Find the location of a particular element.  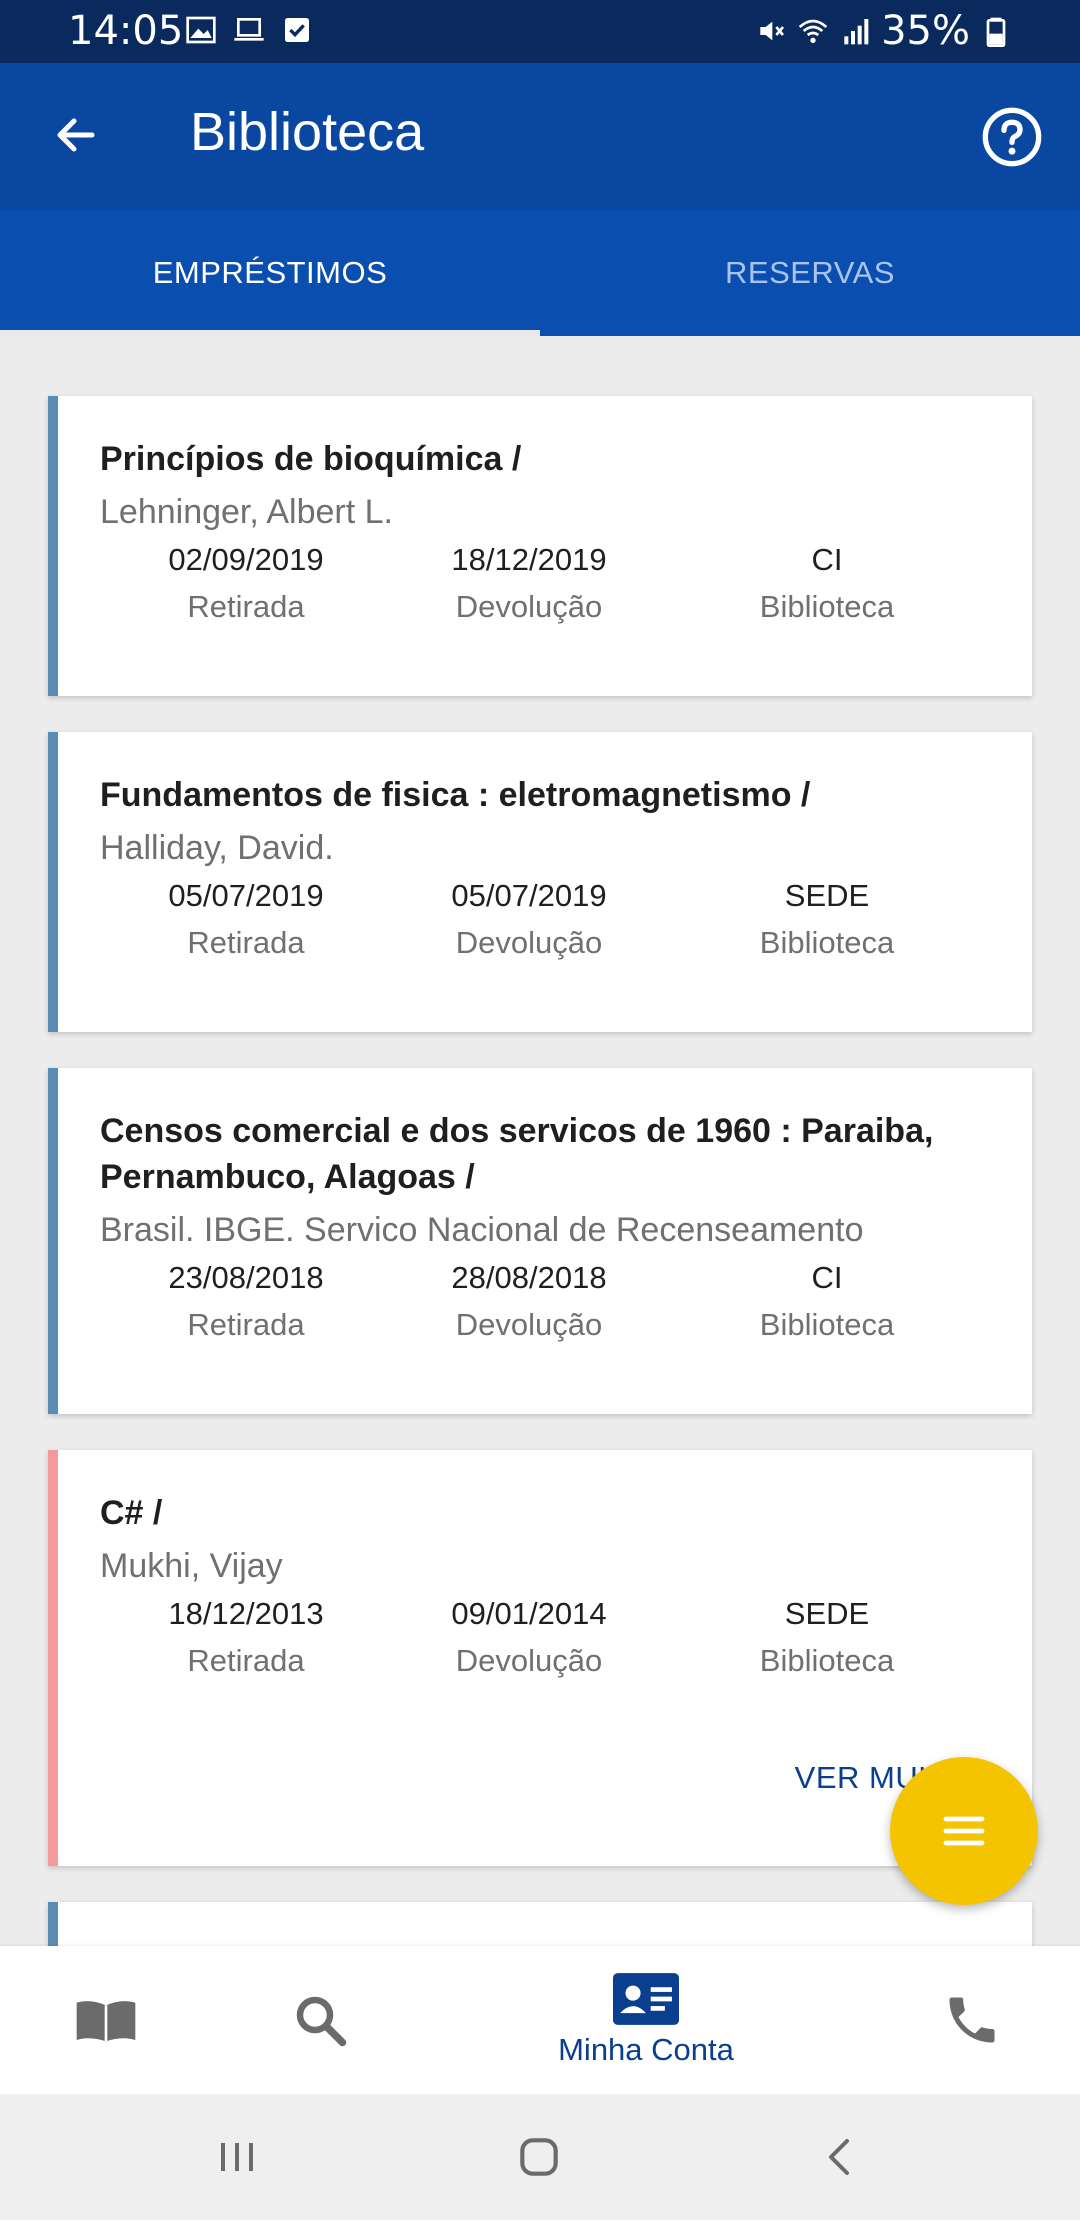

help-button is located at coordinates (1012, 137).